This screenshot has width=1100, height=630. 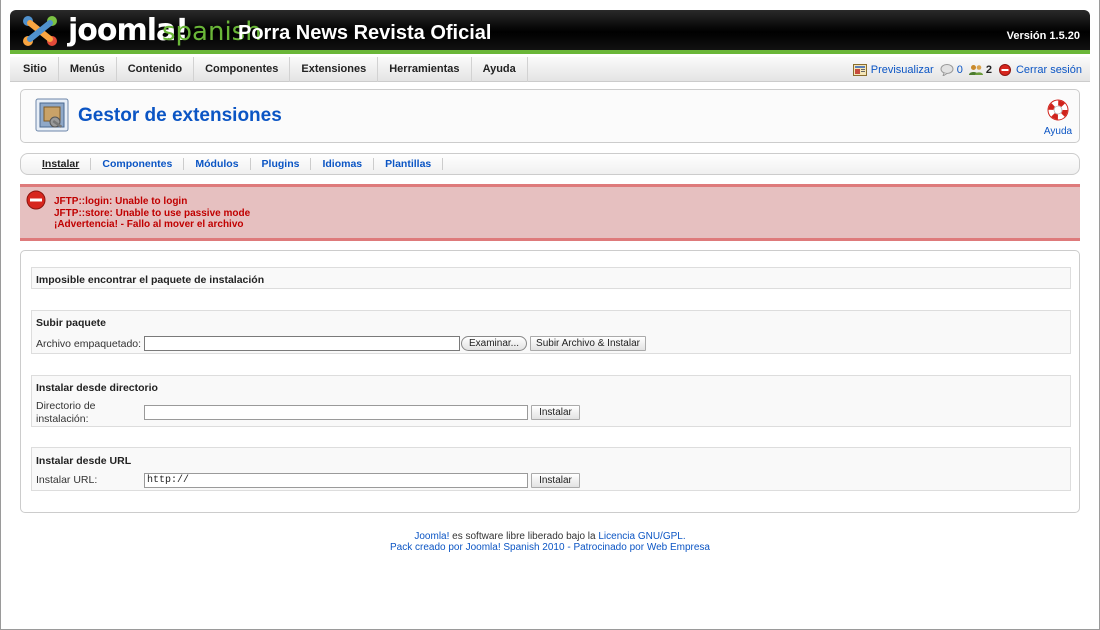 What do you see at coordinates (36, 200) in the screenshot?
I see `error-icon` at bounding box center [36, 200].